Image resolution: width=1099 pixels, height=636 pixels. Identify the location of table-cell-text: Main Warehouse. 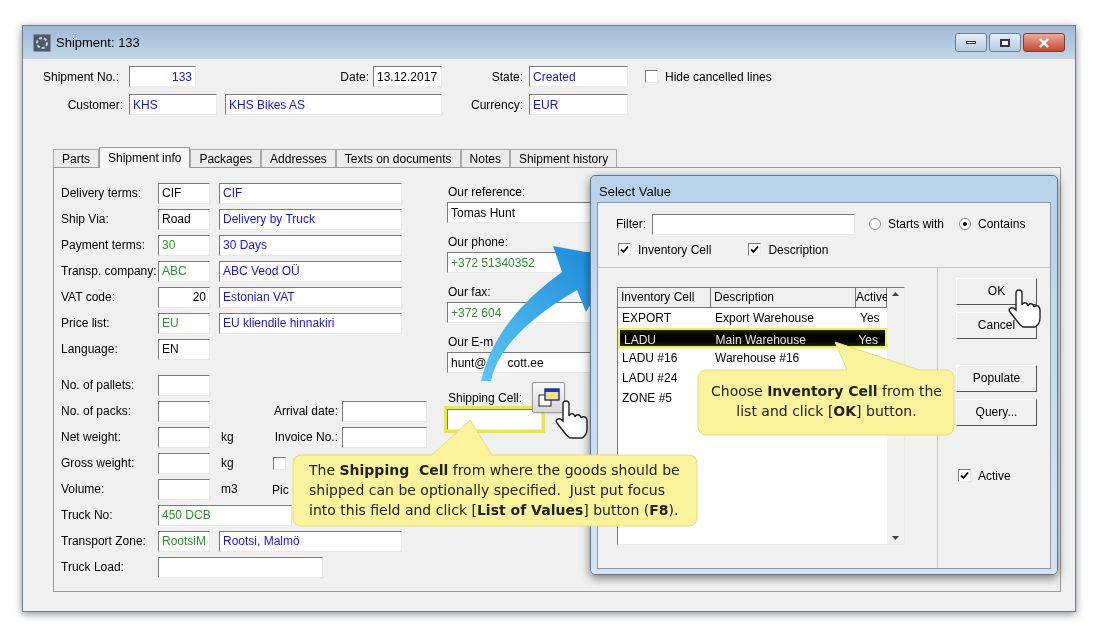
(760, 340).